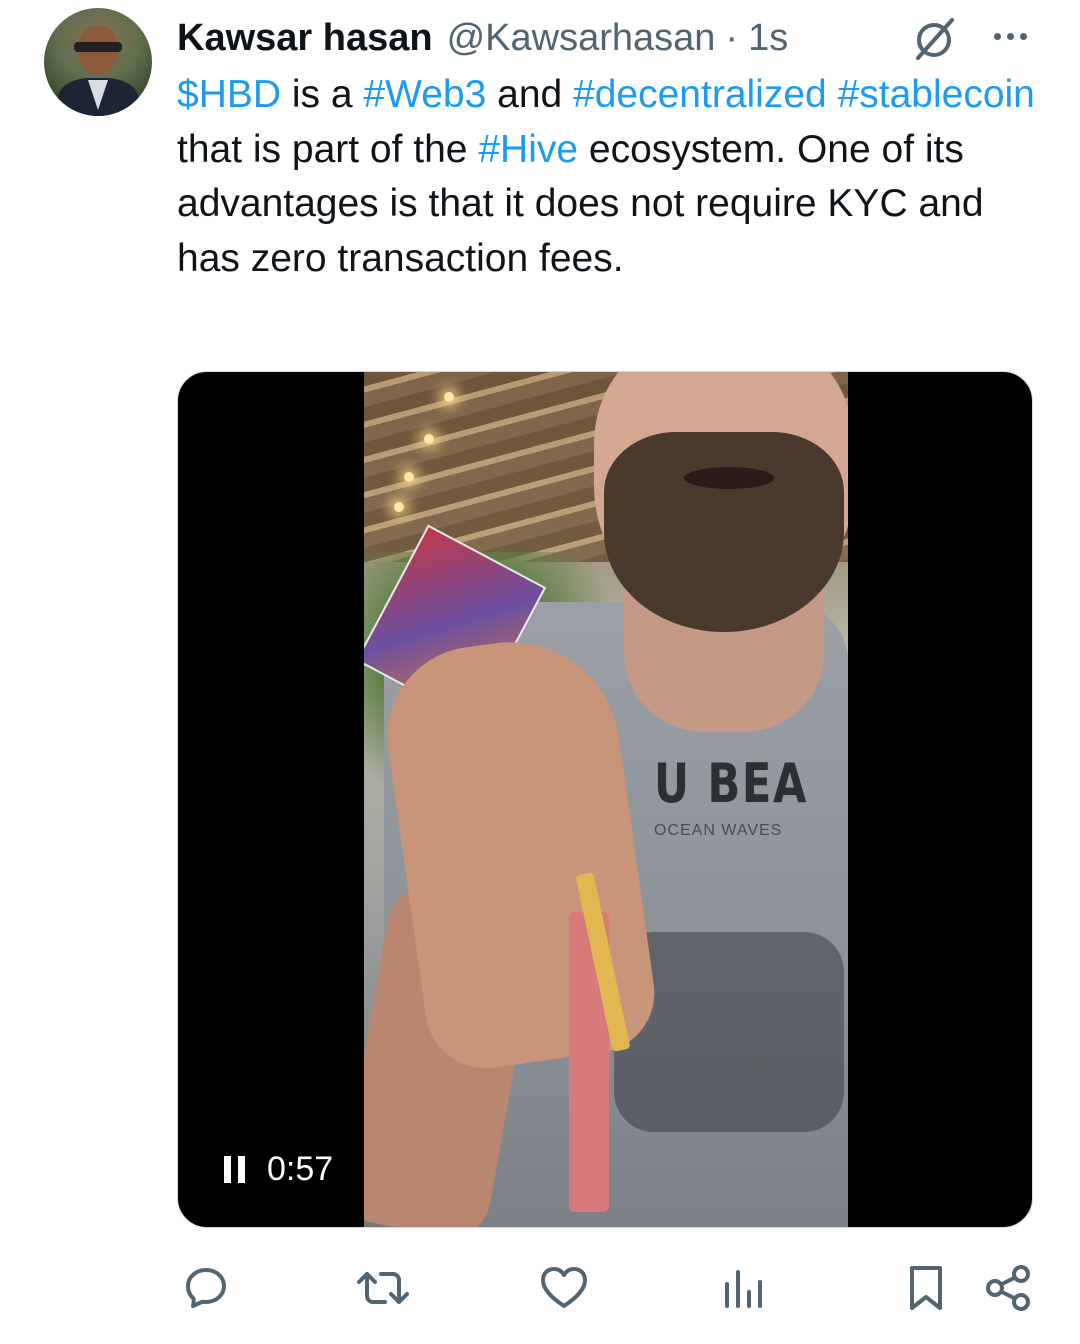 This screenshot has width=1080, height=1344. I want to click on video-mouth, so click(729, 478).